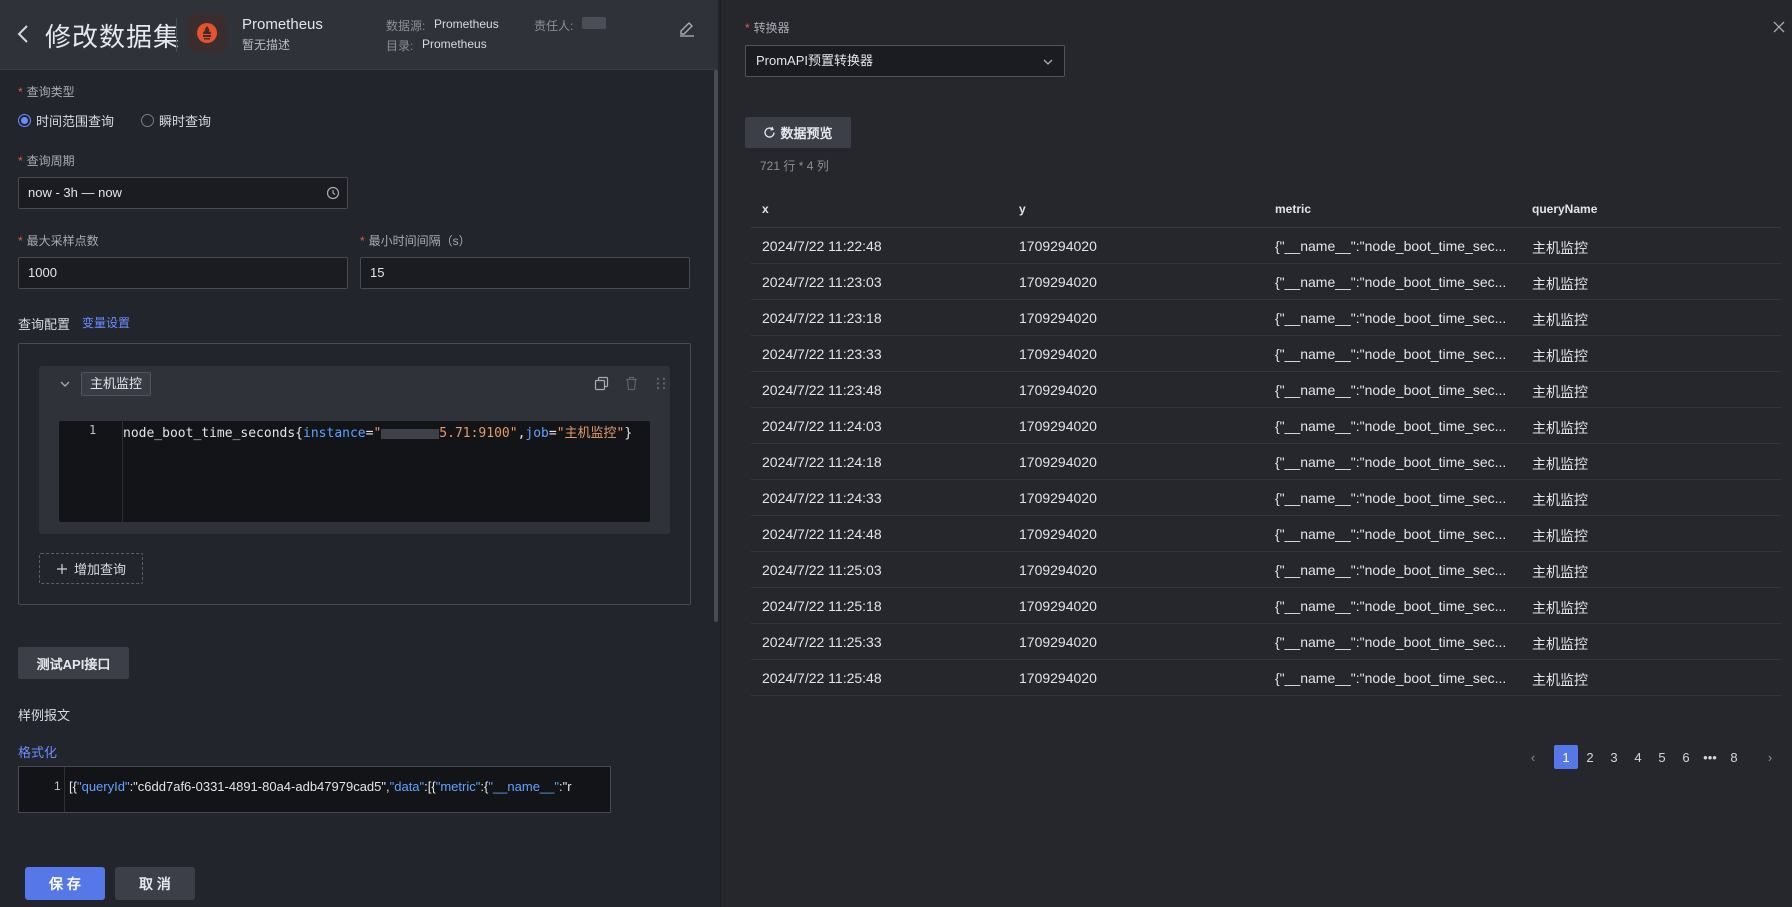 This screenshot has width=1792, height=907. What do you see at coordinates (601, 383) in the screenshot?
I see `copy-icon` at bounding box center [601, 383].